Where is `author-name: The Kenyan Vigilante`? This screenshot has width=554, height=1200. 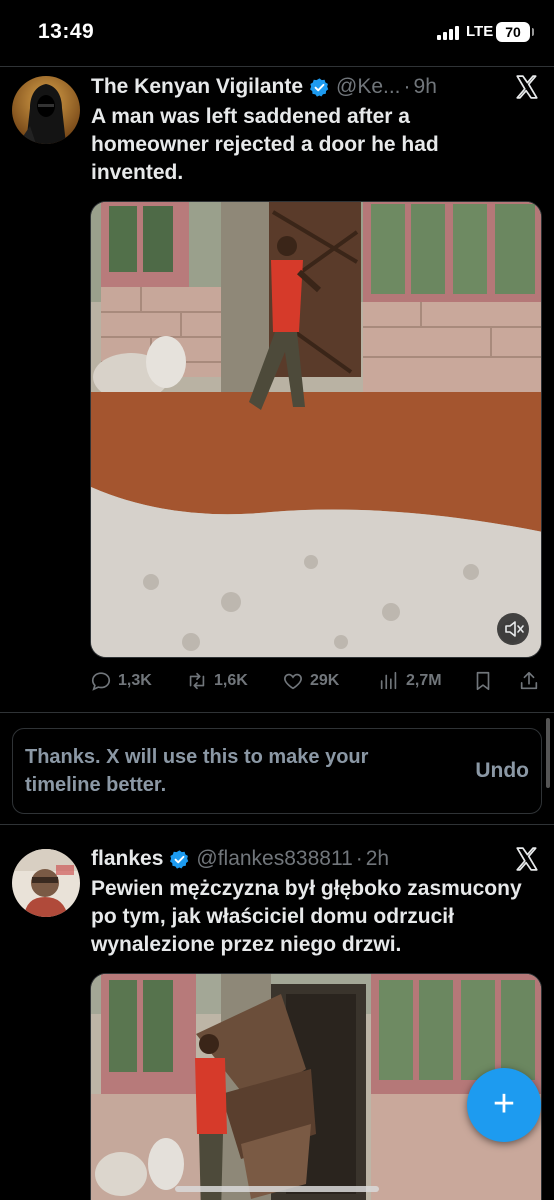
author-name: The Kenyan Vigilante is located at coordinates (197, 87).